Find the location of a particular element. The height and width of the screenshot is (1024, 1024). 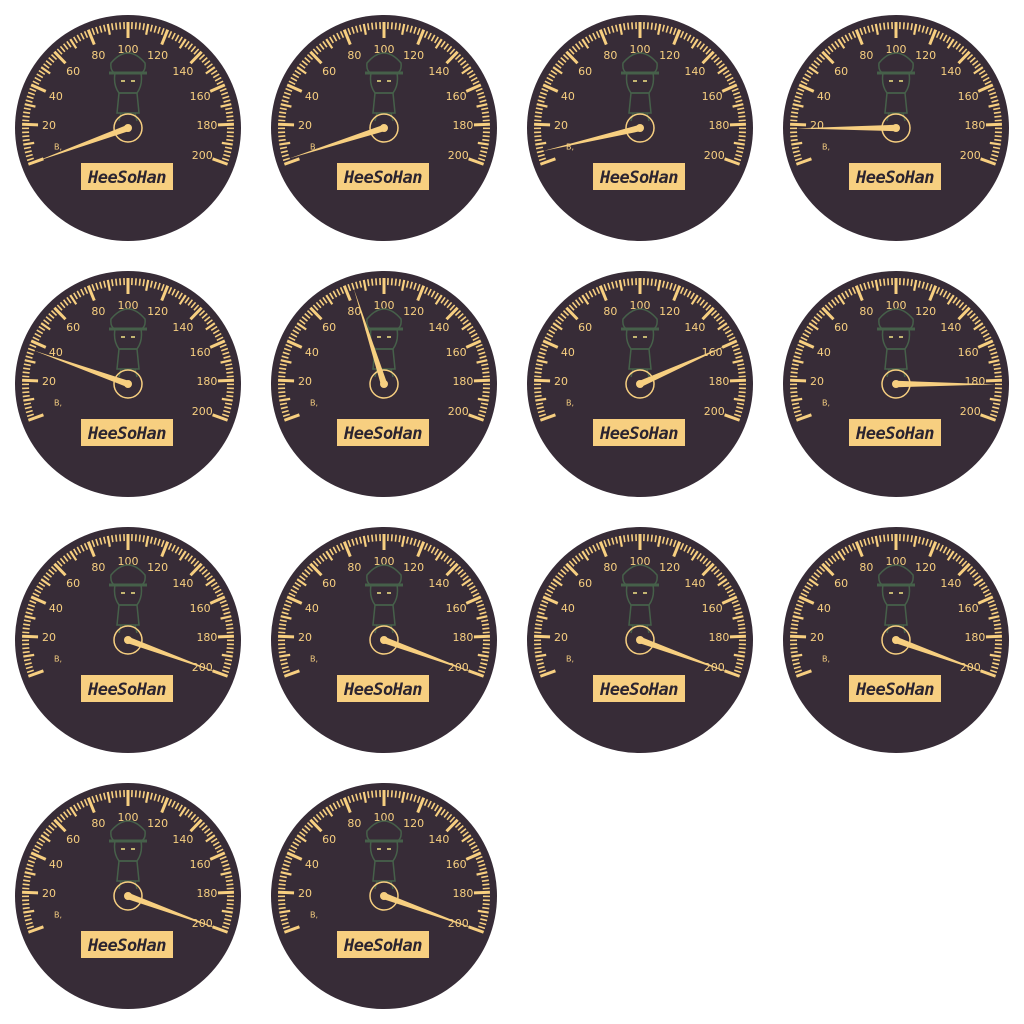

tick-label: 120 is located at coordinates (413, 567).